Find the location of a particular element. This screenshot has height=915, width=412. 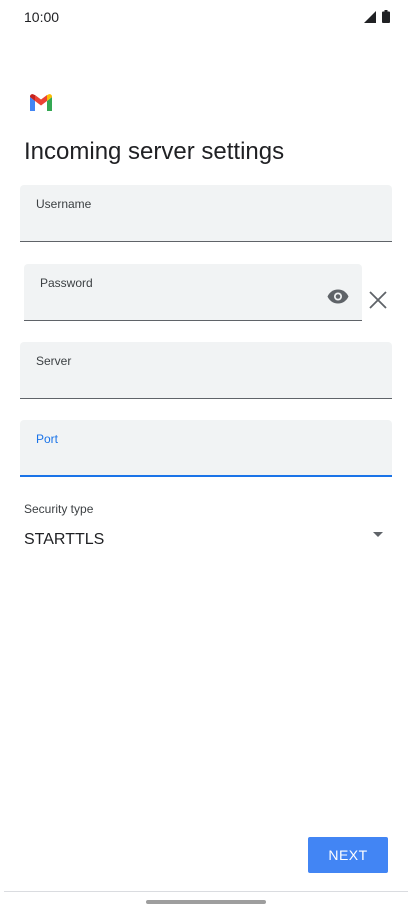

close-icon is located at coordinates (378, 300).